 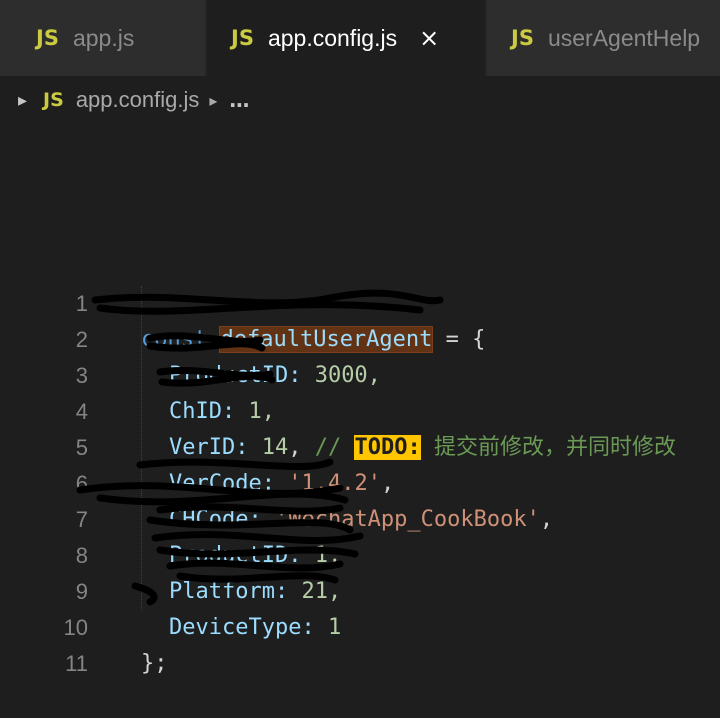 I want to click on tab-label: app.config.js, so click(x=332, y=37).